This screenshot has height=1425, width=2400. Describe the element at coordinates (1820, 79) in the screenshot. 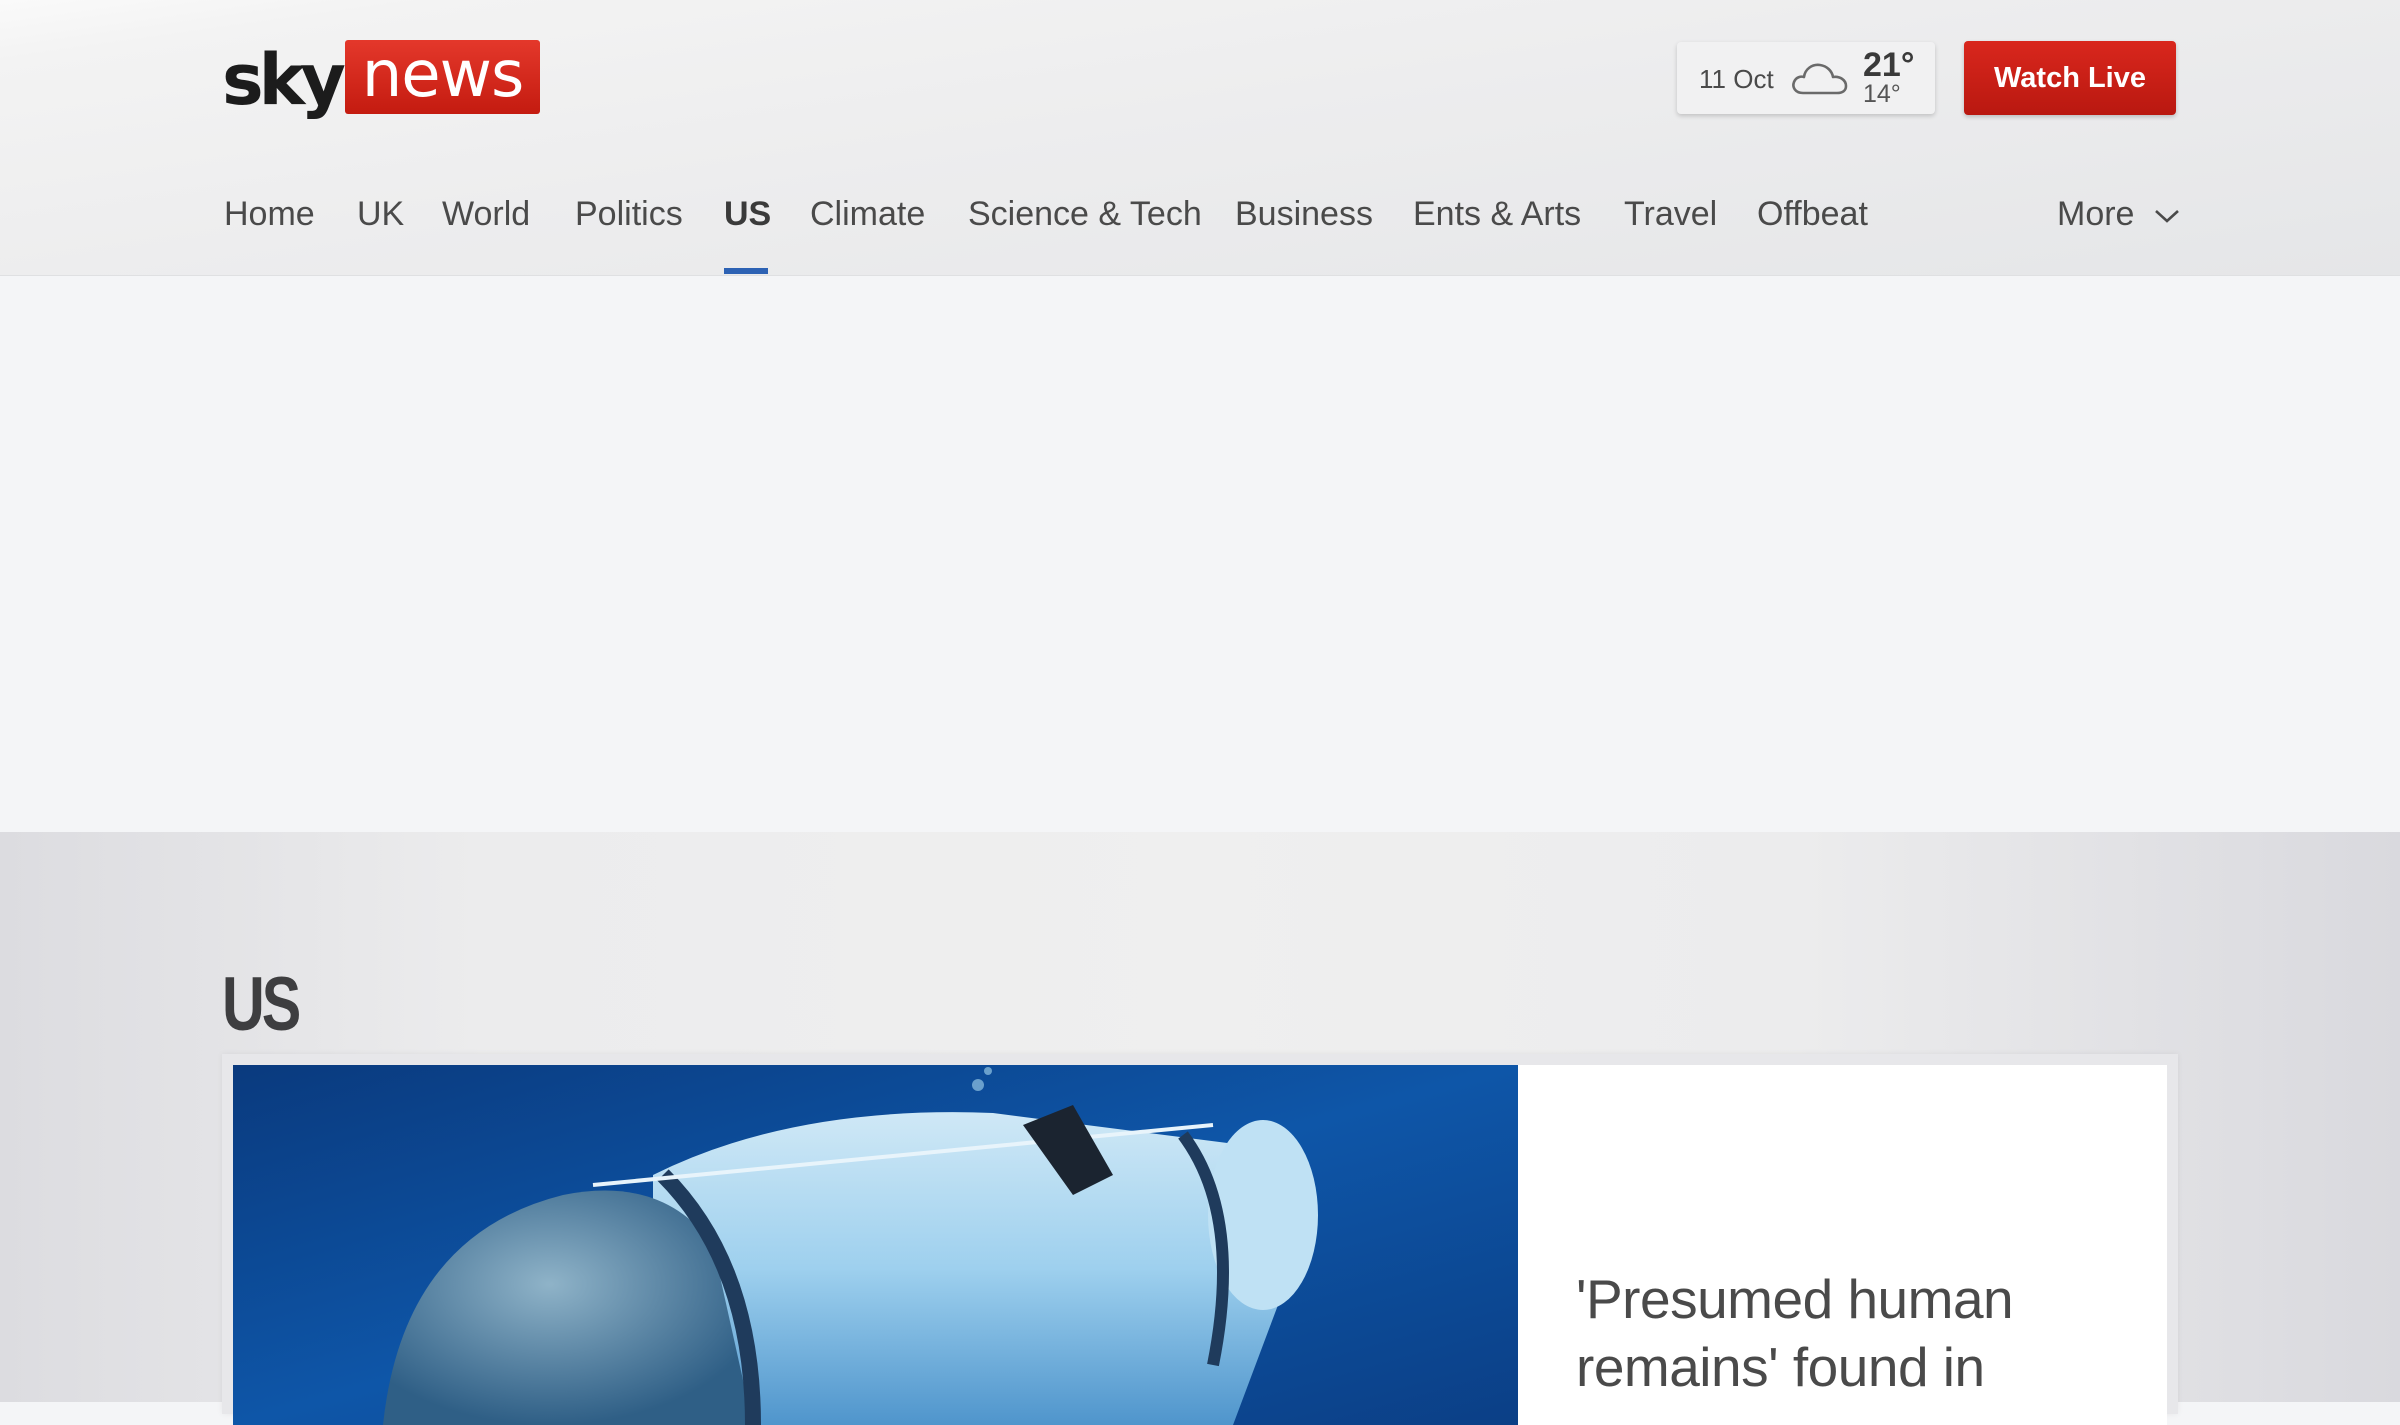

I see `cloud-icon` at that location.